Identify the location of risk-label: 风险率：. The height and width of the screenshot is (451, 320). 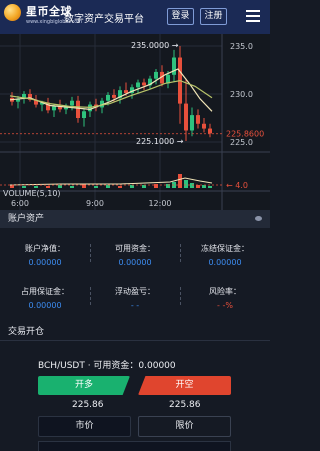
(225, 291).